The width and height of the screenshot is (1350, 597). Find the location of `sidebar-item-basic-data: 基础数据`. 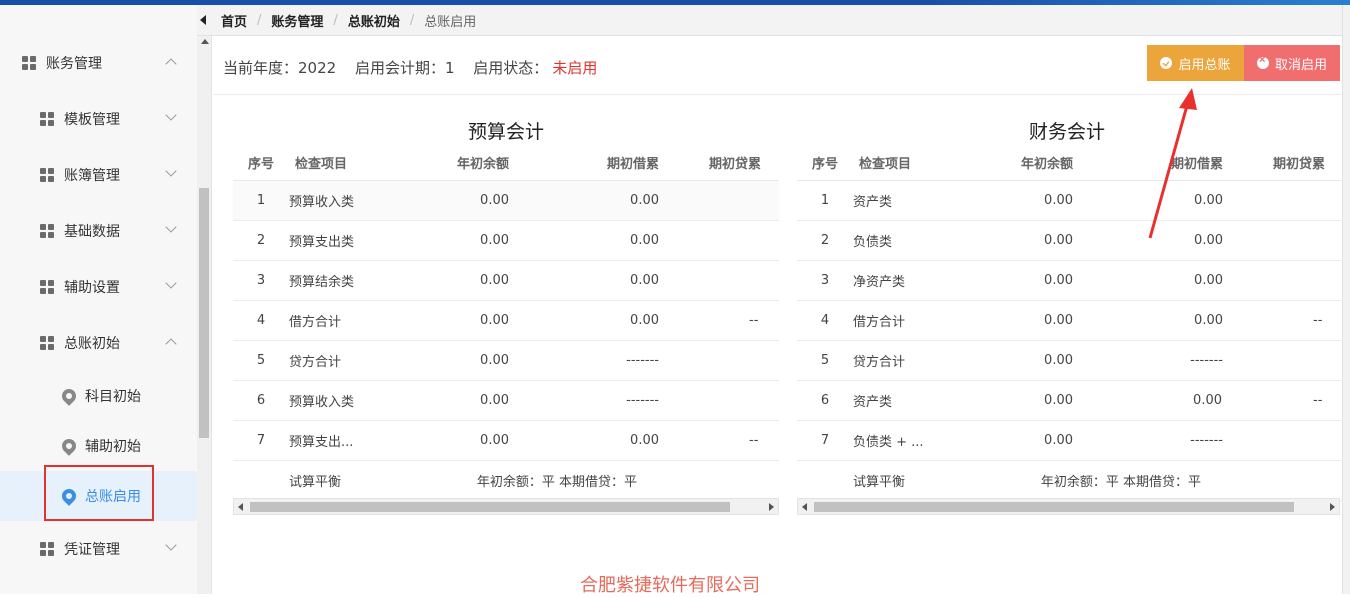

sidebar-item-basic-data: 基础数据 is located at coordinates (98, 231).